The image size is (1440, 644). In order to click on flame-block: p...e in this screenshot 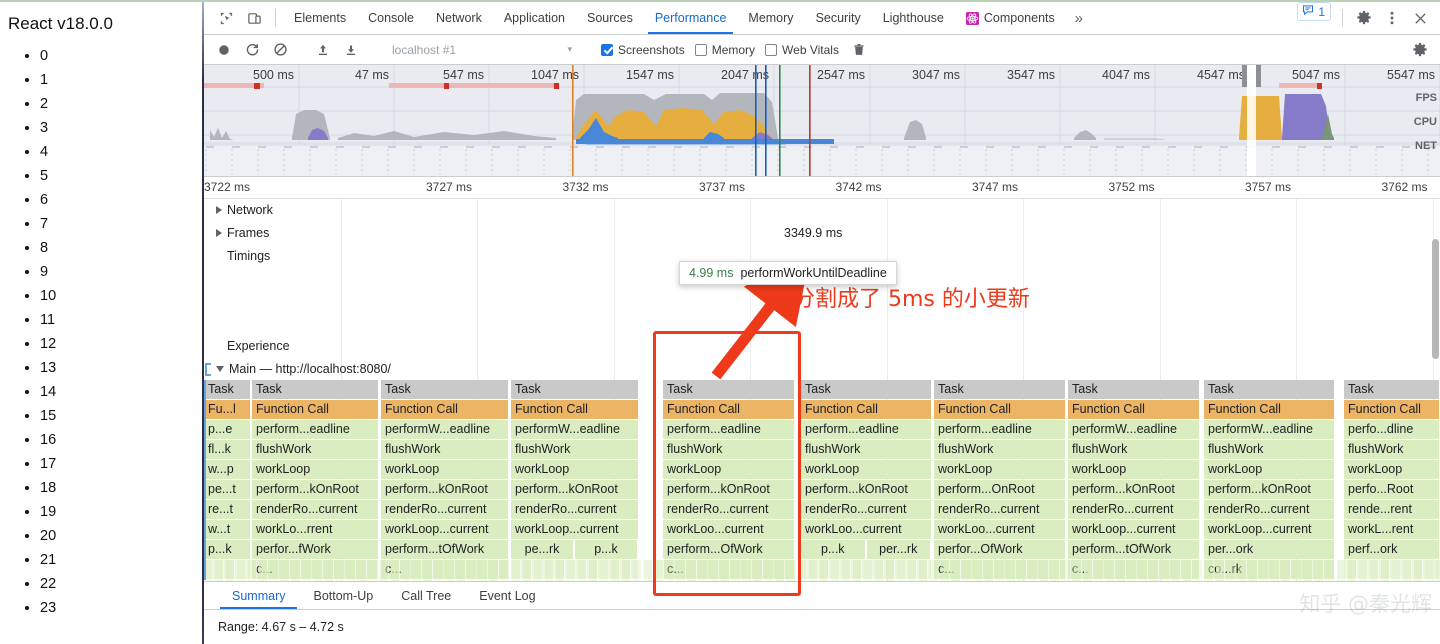, I will do `click(227, 429)`.